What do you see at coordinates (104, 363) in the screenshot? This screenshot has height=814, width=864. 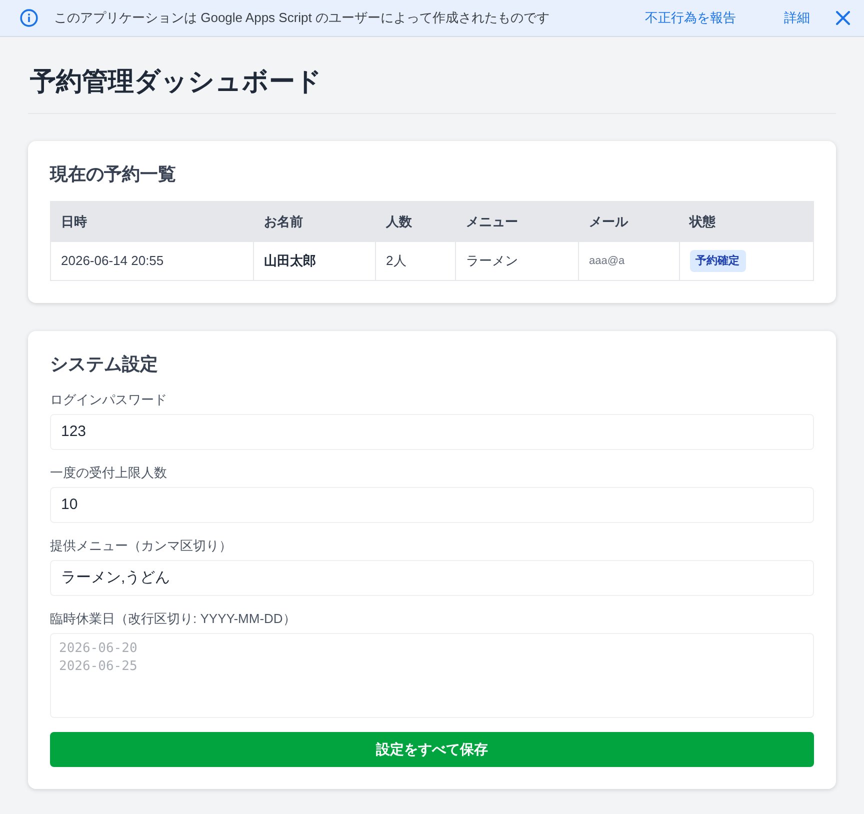 I see `card-title: システム設定` at bounding box center [104, 363].